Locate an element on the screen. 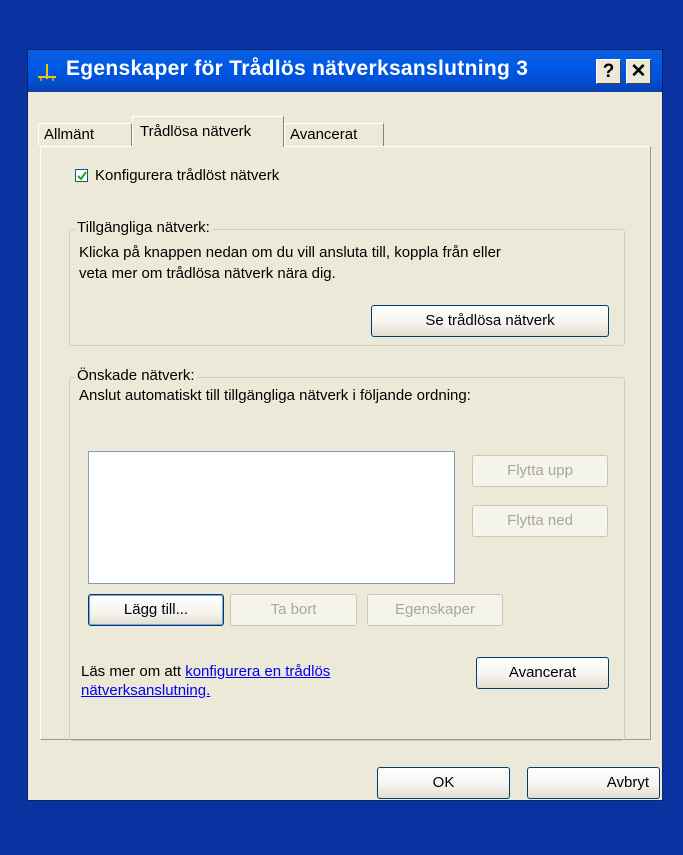 The height and width of the screenshot is (855, 683). help-button: ? is located at coordinates (608, 71).